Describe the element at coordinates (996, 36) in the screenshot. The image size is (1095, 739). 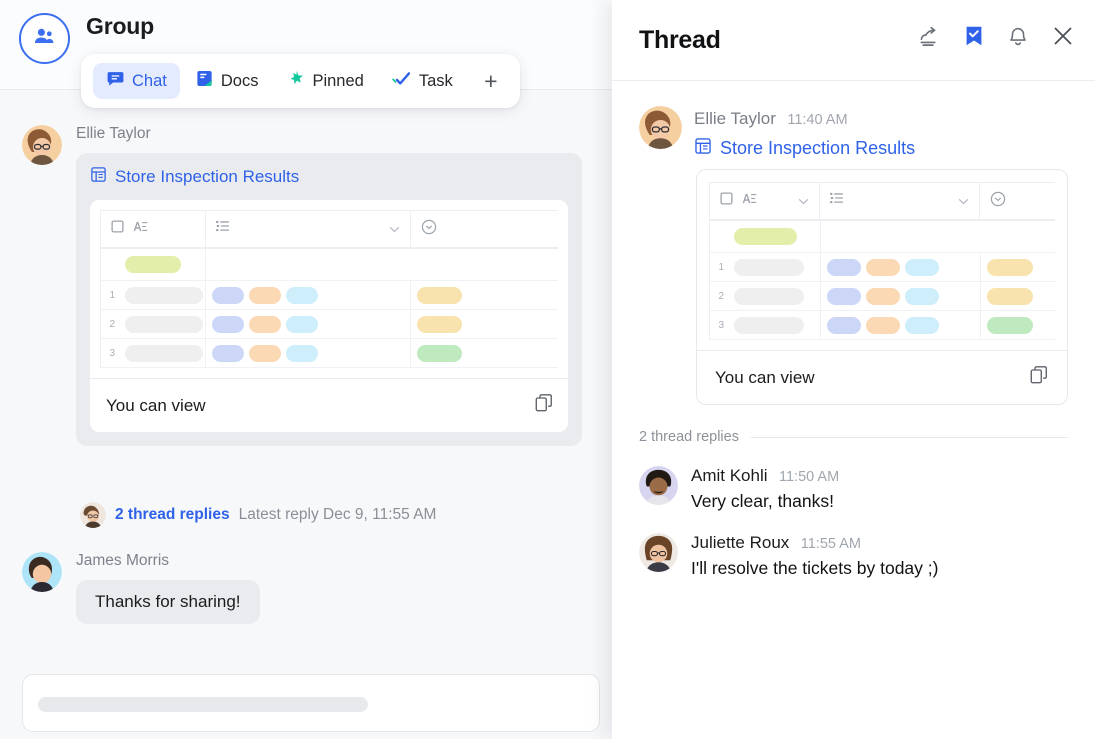
I see `thread-header-actions` at that location.